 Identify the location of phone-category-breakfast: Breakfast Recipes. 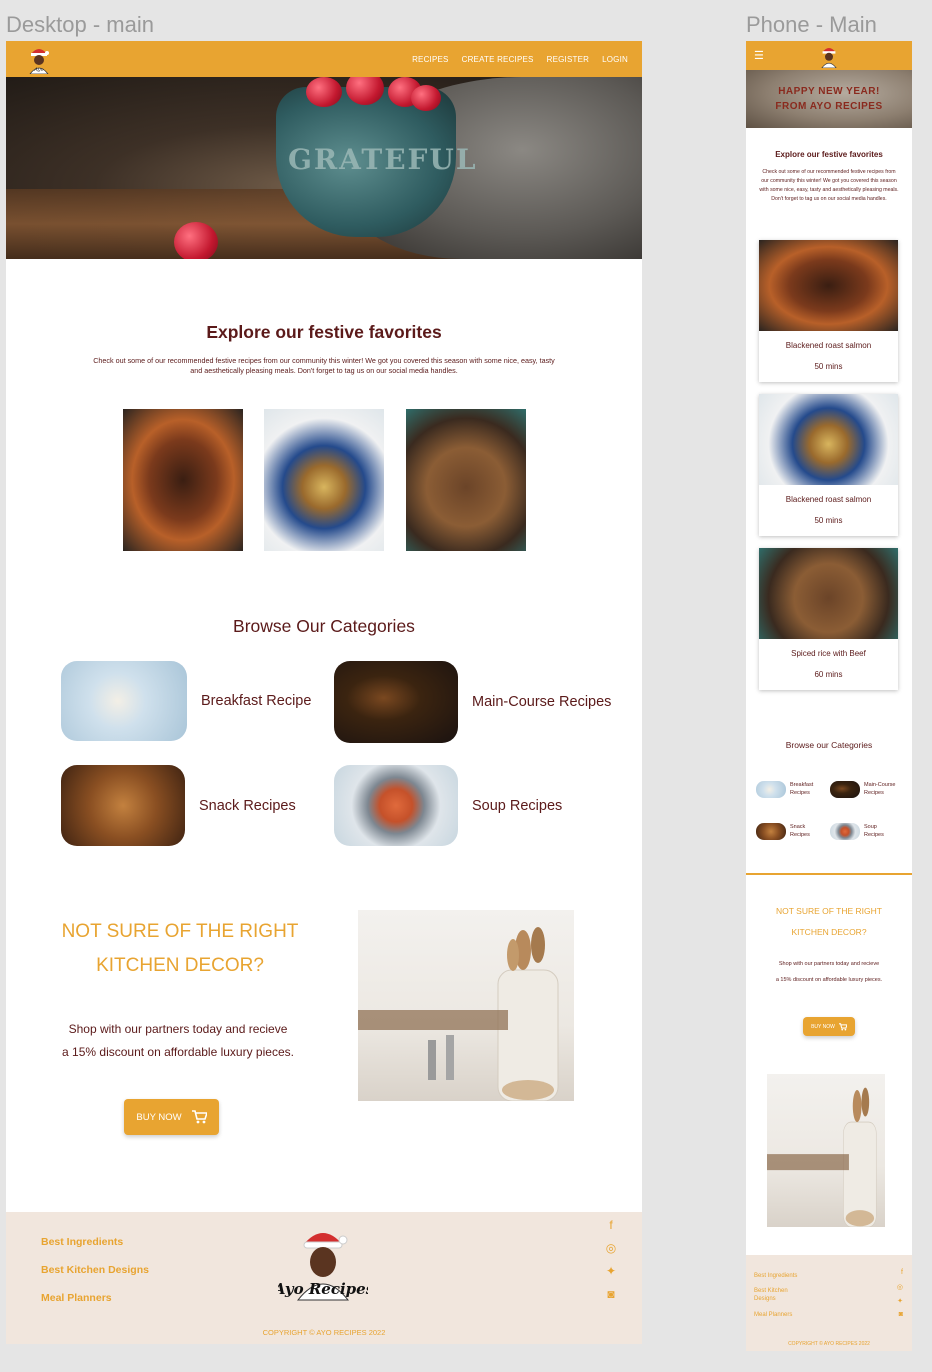
(790, 789).